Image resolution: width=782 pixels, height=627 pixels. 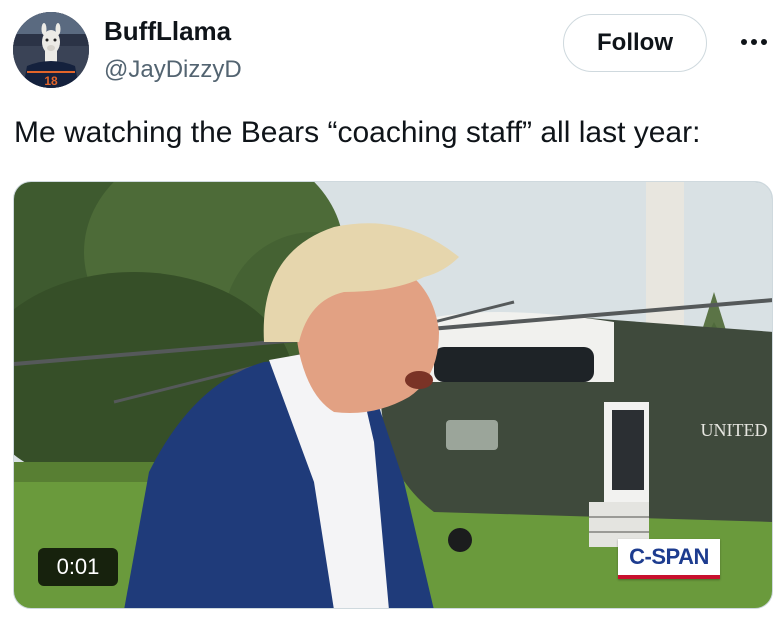 What do you see at coordinates (669, 559) in the screenshot?
I see `cspan-logo: C-SPAN` at bounding box center [669, 559].